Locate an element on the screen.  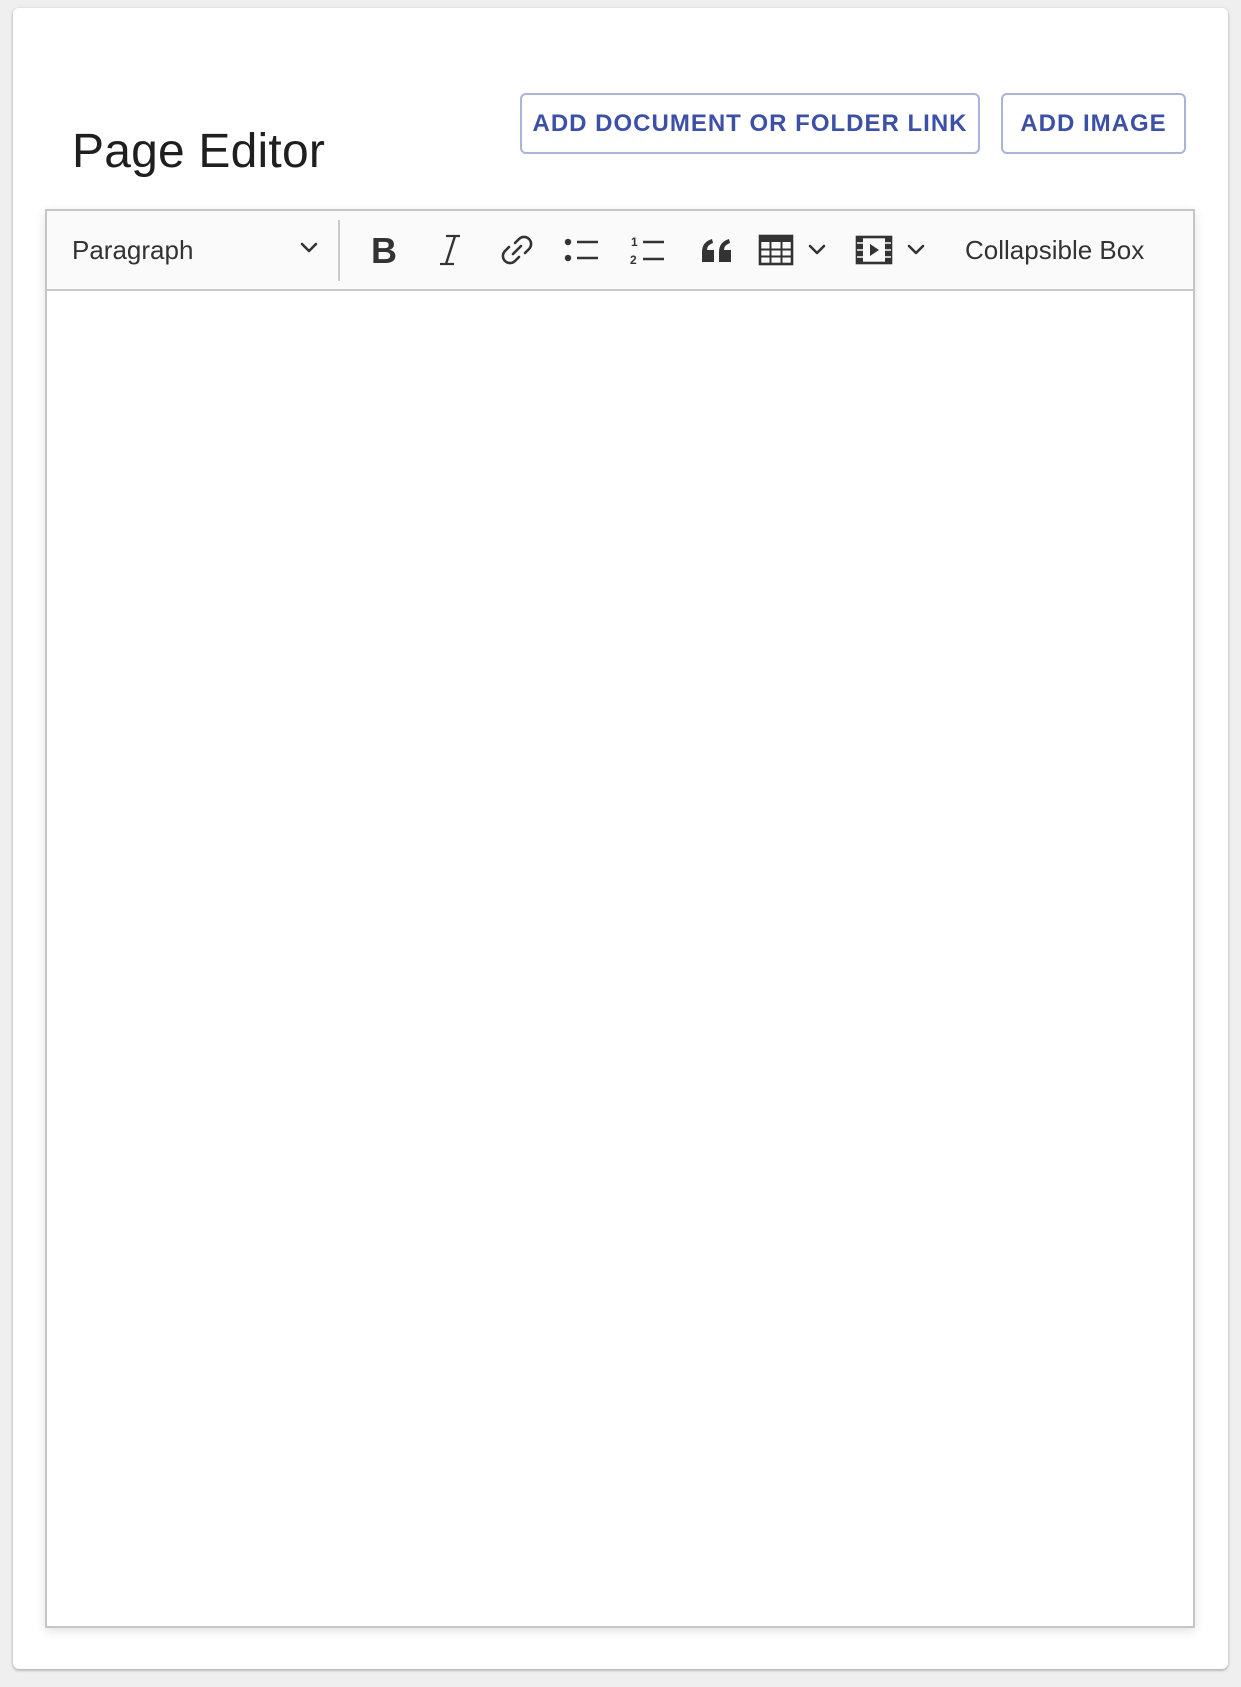
insert-table-button is located at coordinates (794, 250).